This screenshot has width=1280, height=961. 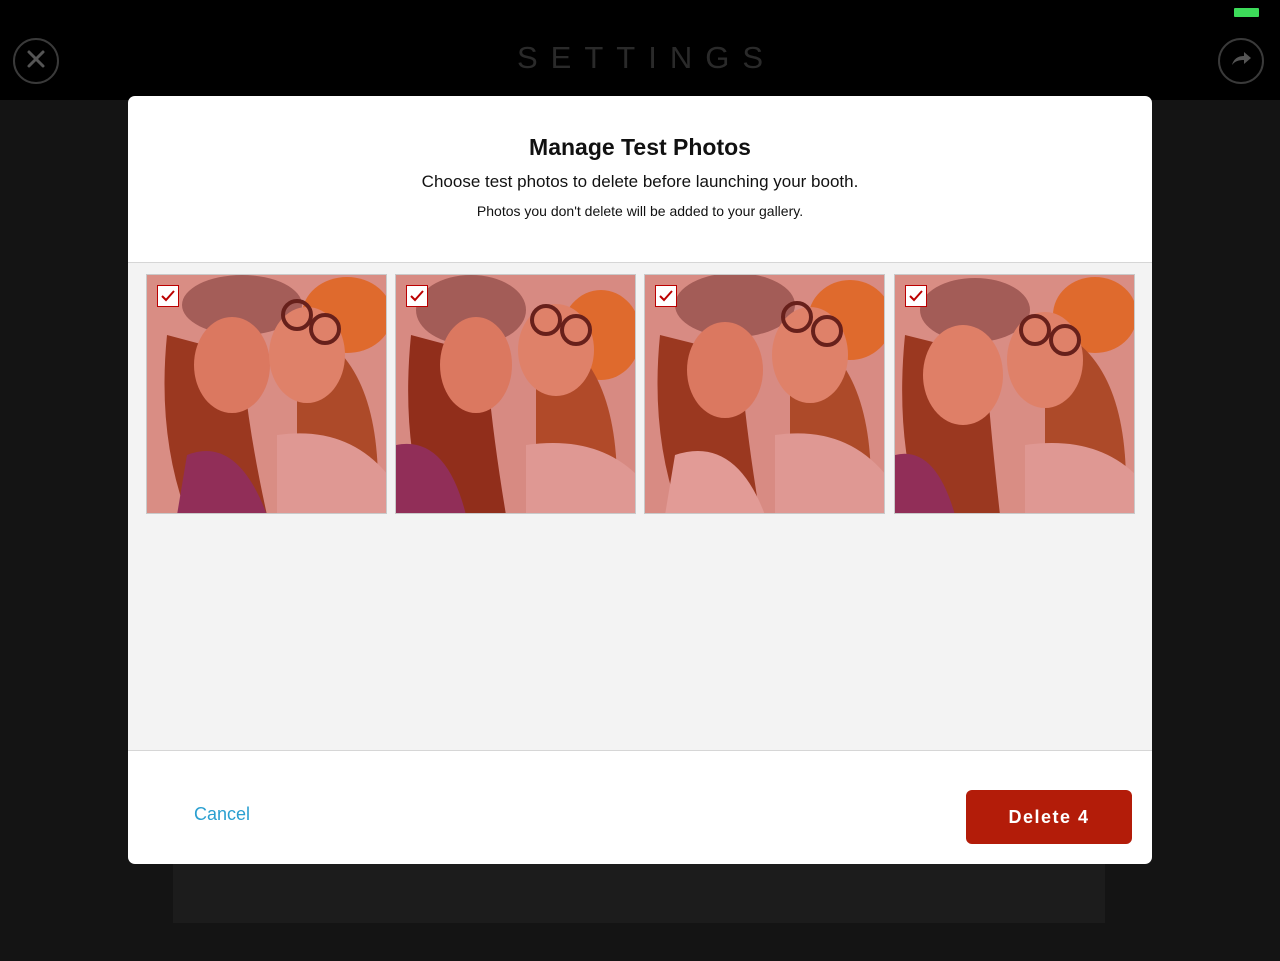 What do you see at coordinates (646, 57) in the screenshot?
I see `page-title: SETTINGS` at bounding box center [646, 57].